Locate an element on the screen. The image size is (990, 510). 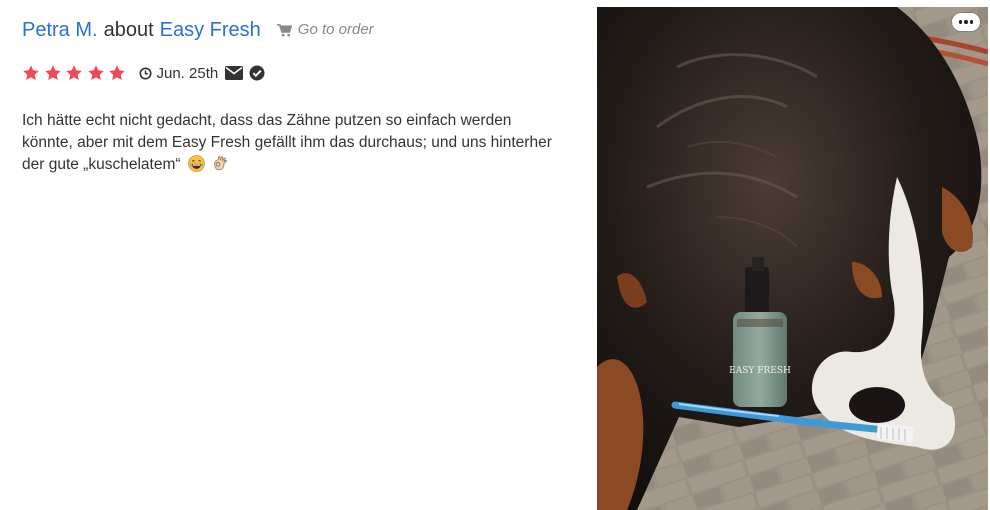
product-link: Easy Fresh is located at coordinates (210, 30).